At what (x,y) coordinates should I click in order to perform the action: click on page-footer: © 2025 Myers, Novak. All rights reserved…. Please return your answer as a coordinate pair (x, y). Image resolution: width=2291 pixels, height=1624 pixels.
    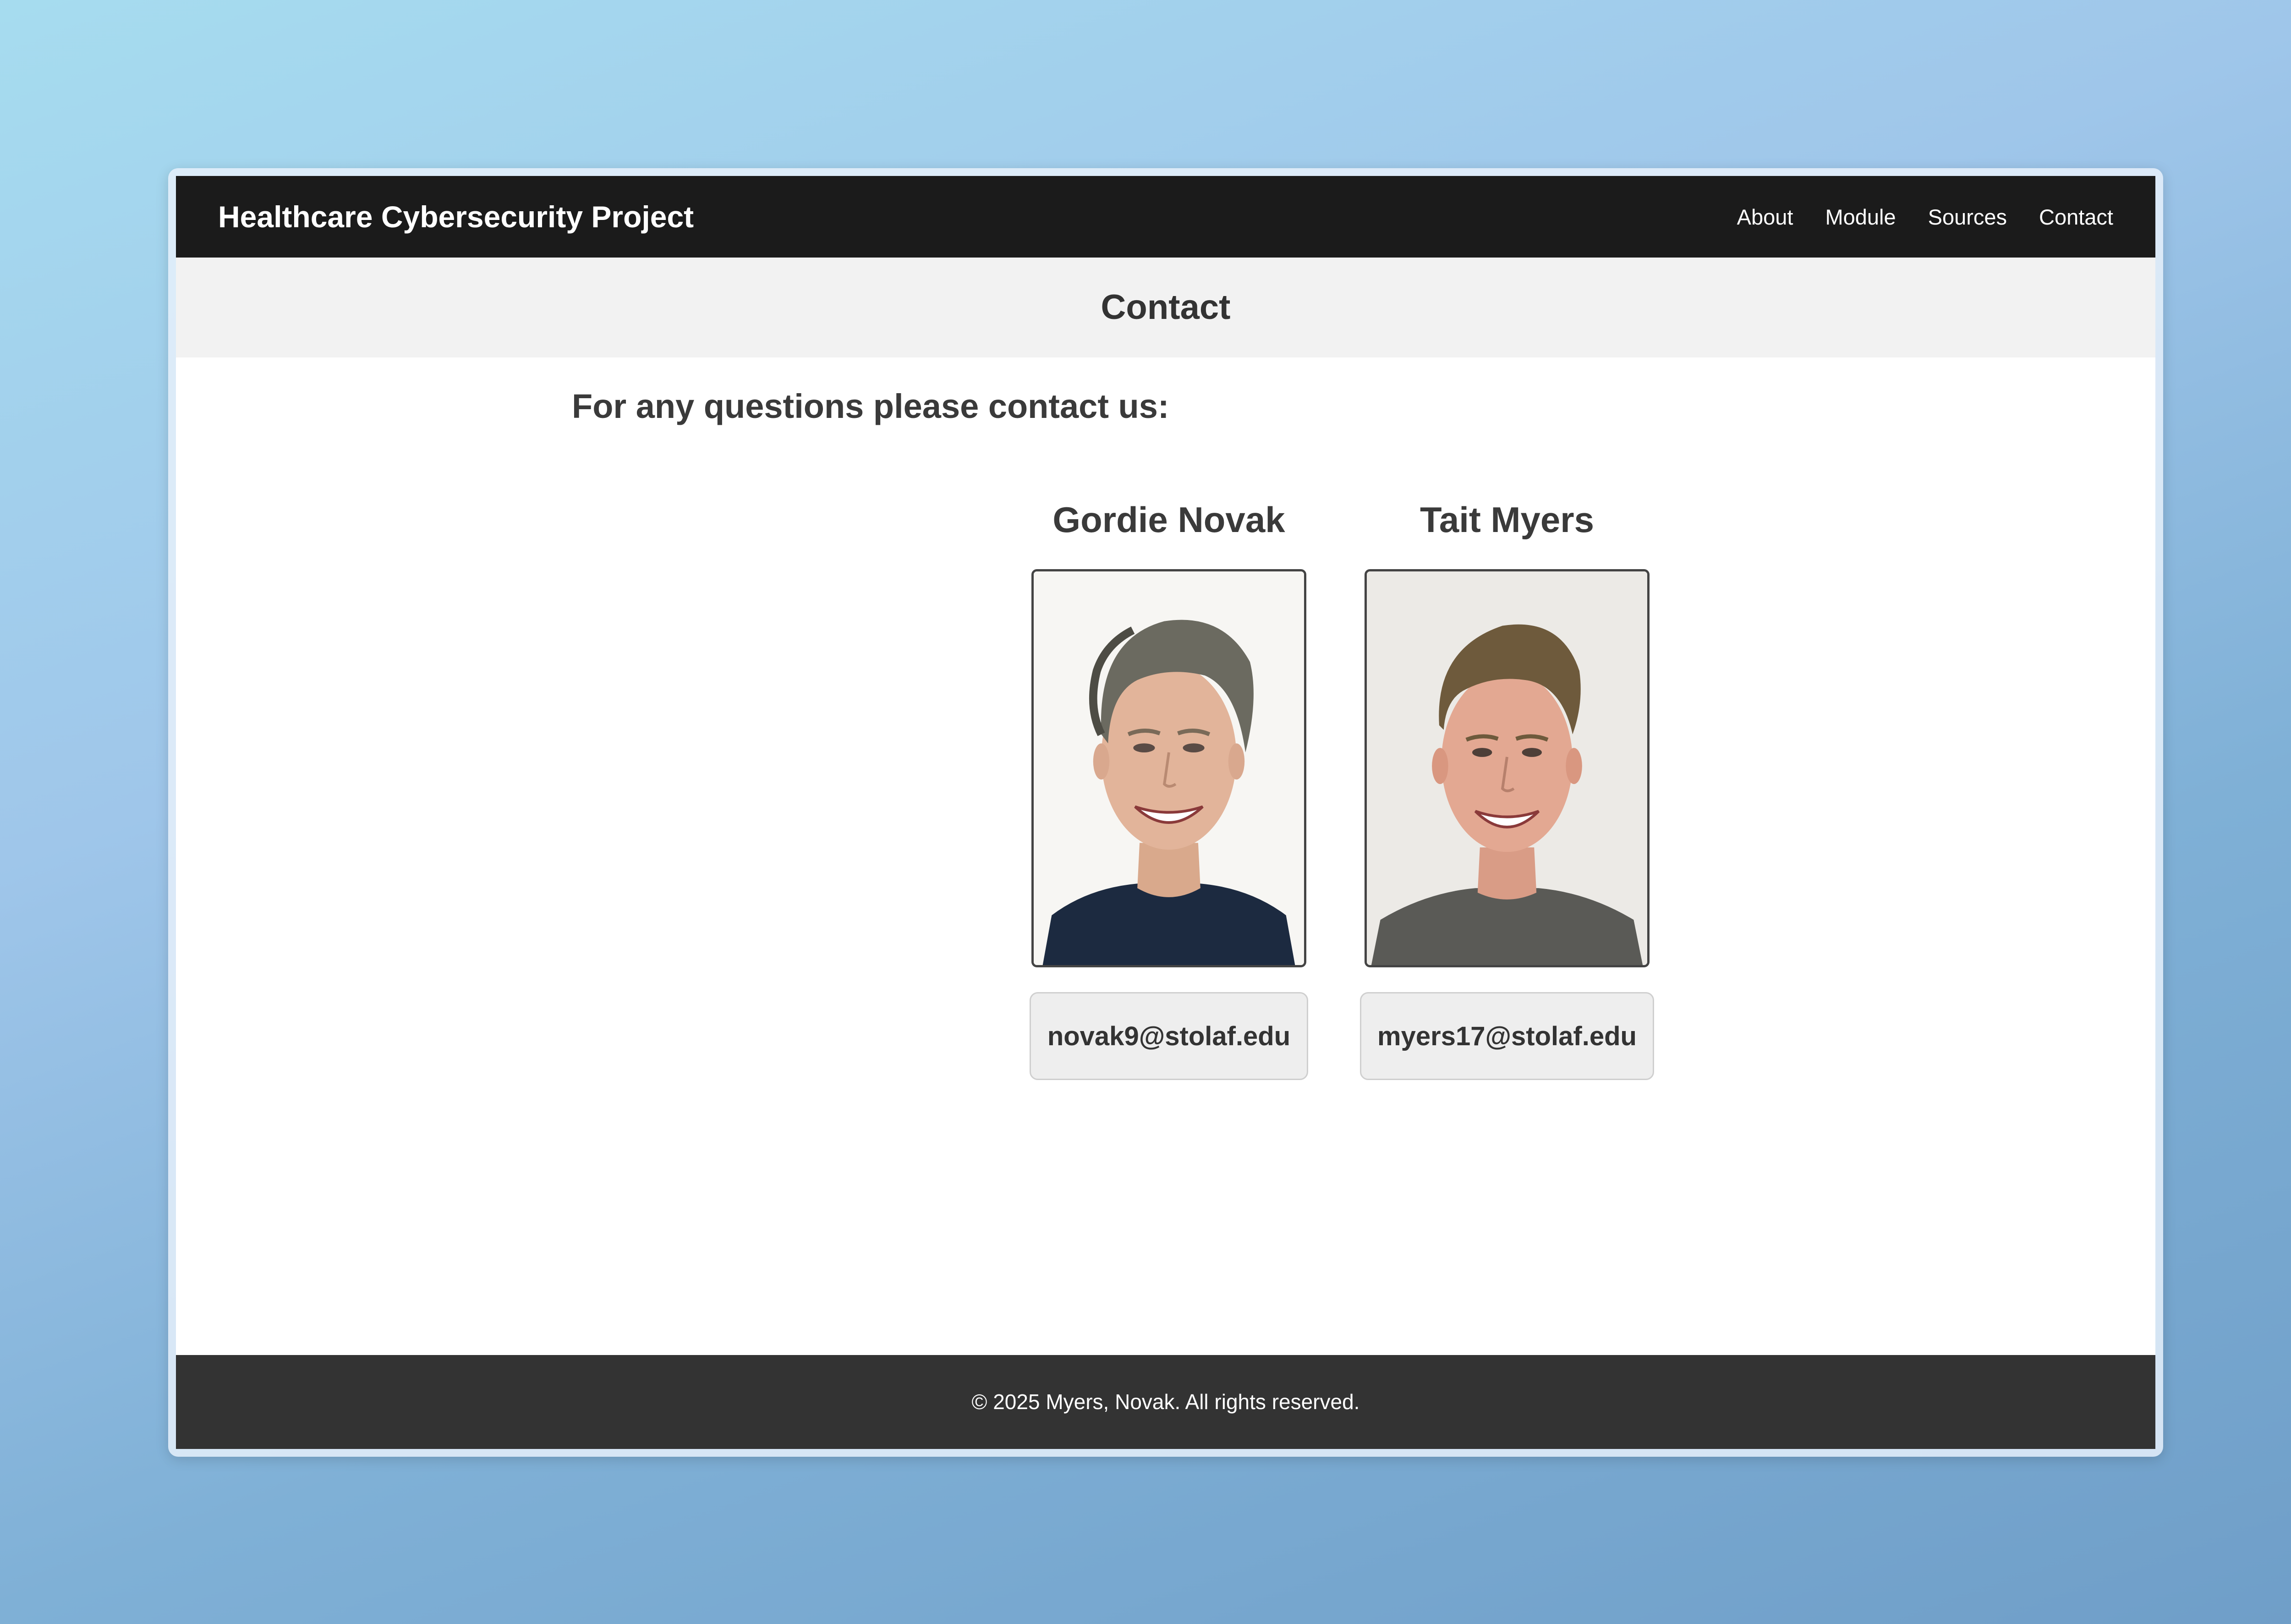
    Looking at the image, I should click on (1166, 1402).